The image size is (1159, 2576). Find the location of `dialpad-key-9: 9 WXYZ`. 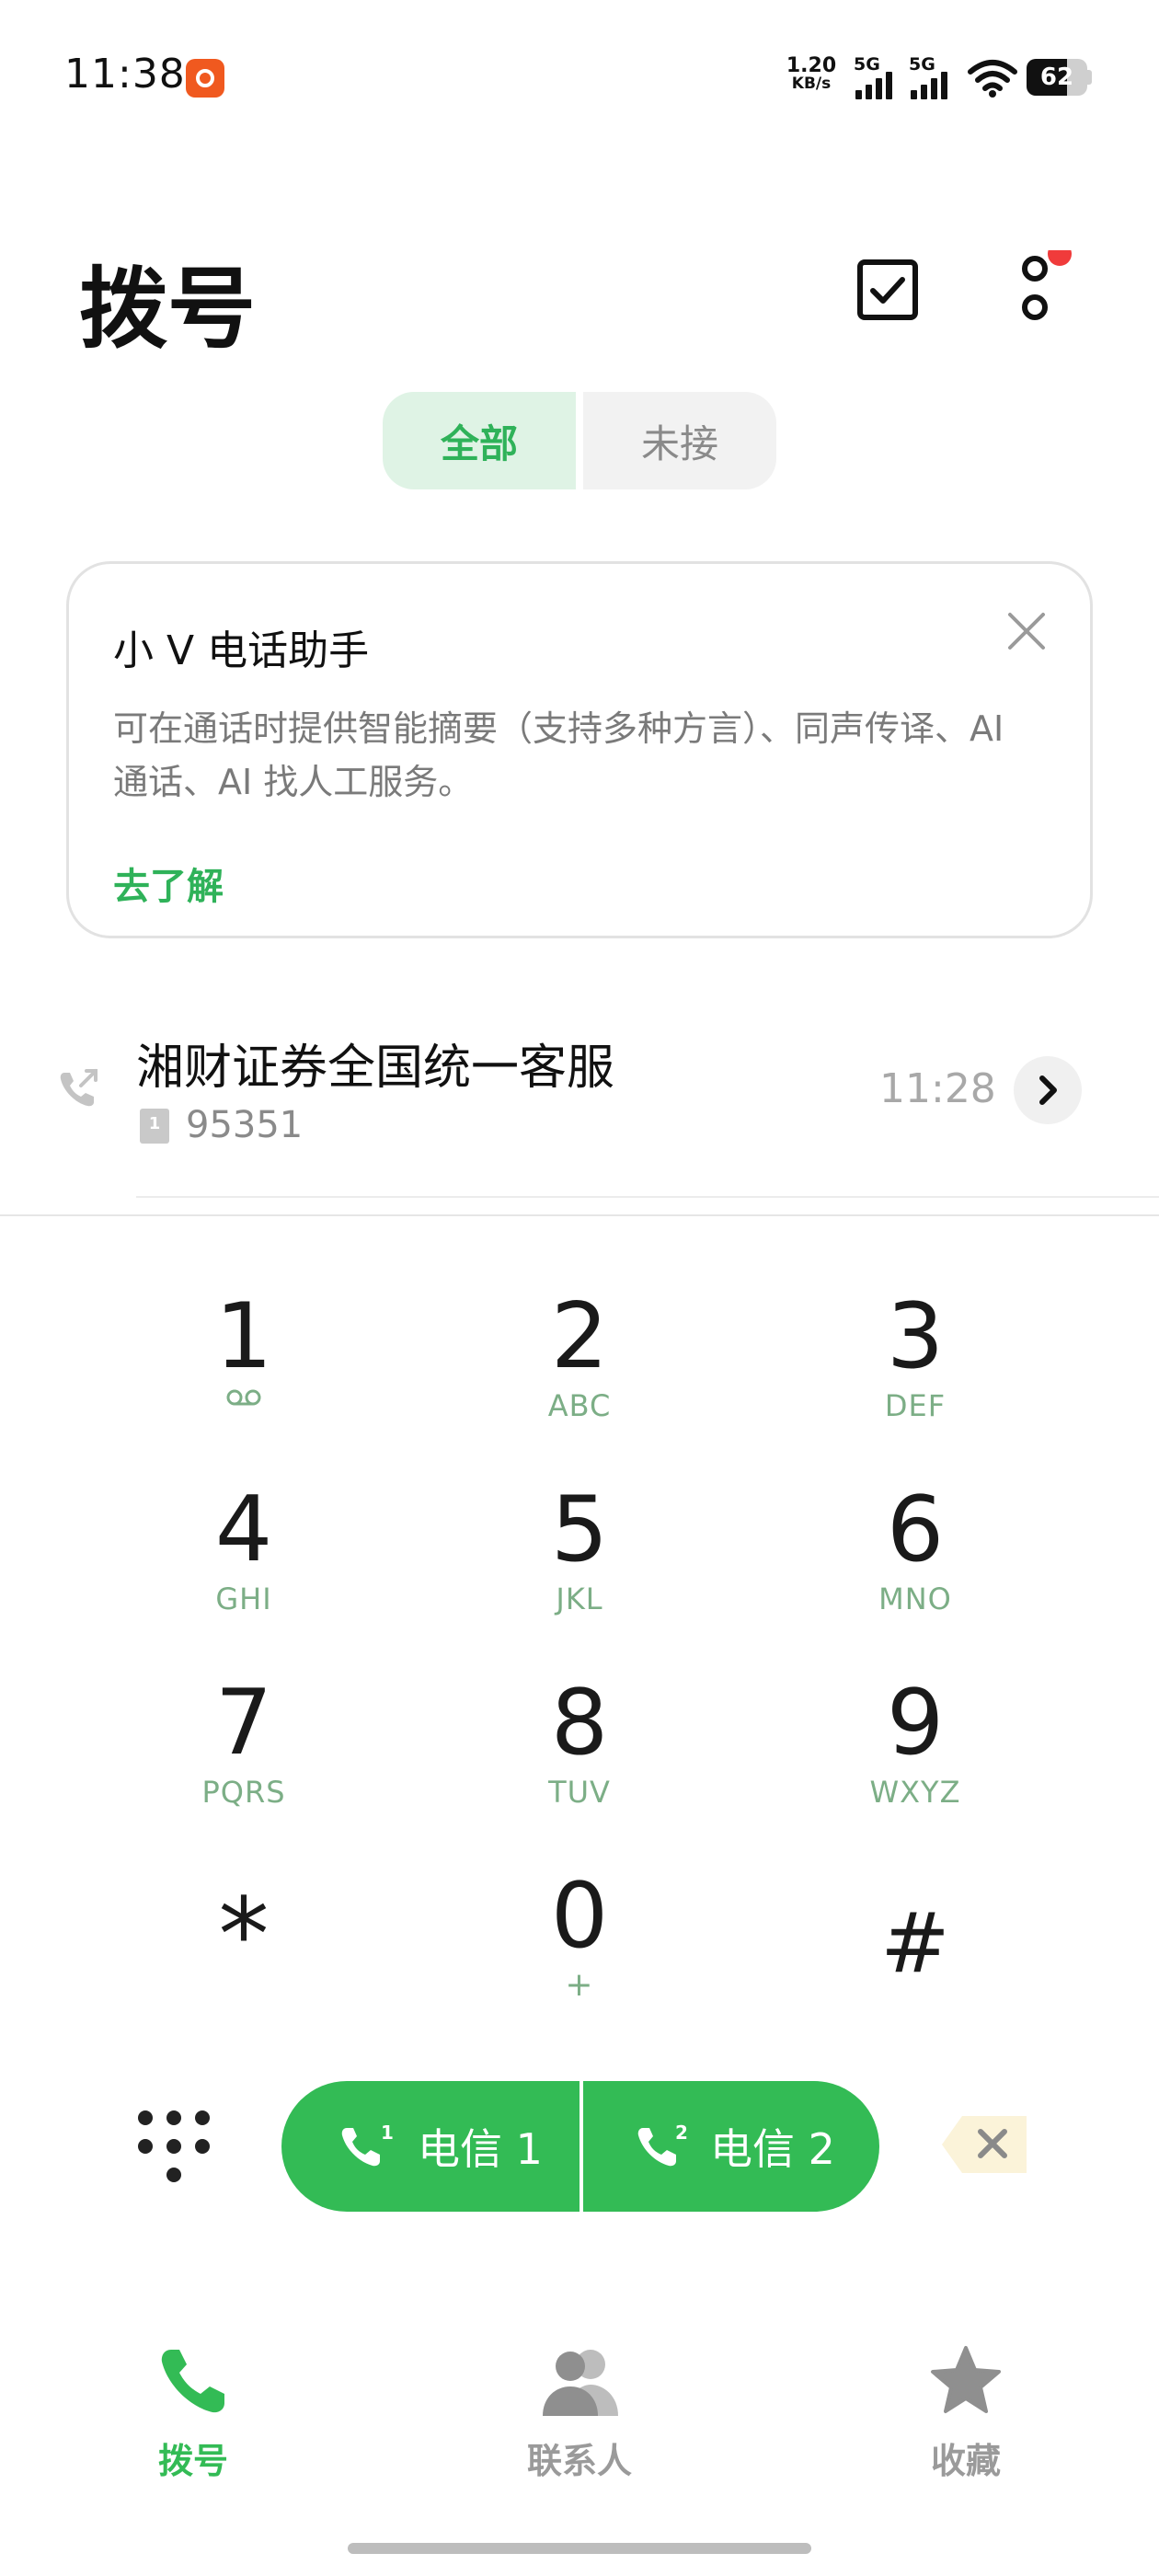

dialpad-key-9: 9 WXYZ is located at coordinates (915, 1765).